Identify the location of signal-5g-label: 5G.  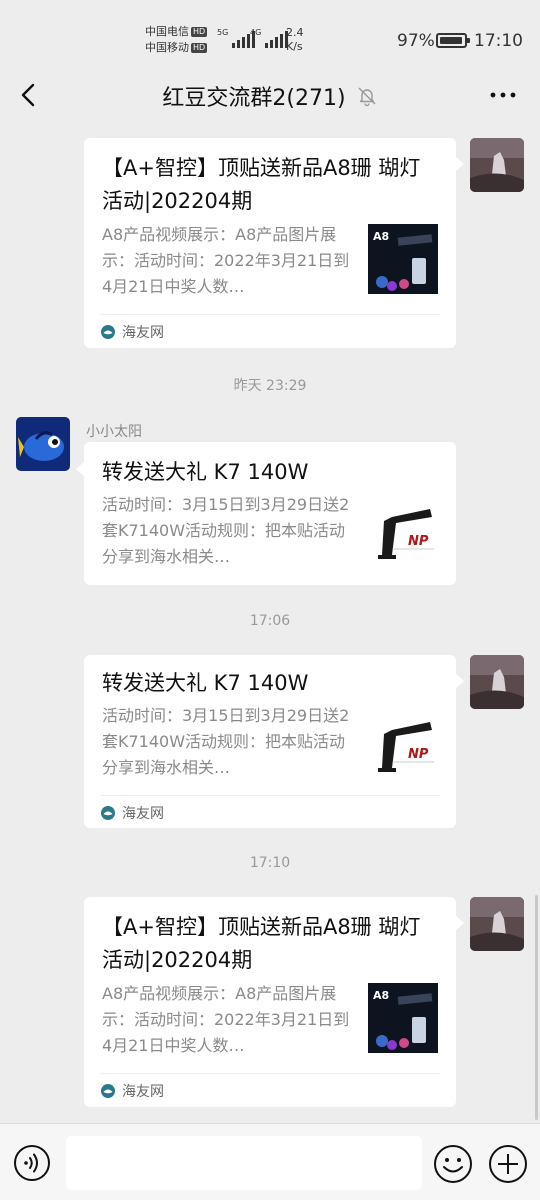
(223, 32).